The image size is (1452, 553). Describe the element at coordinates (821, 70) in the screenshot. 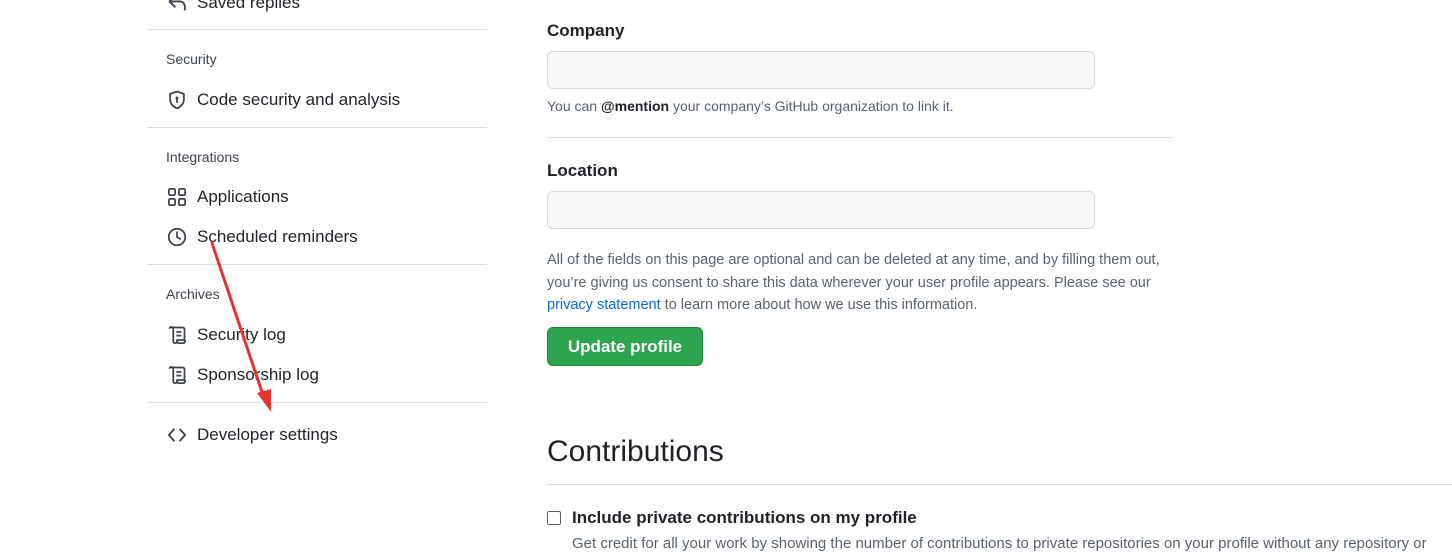

I see `company-input` at that location.